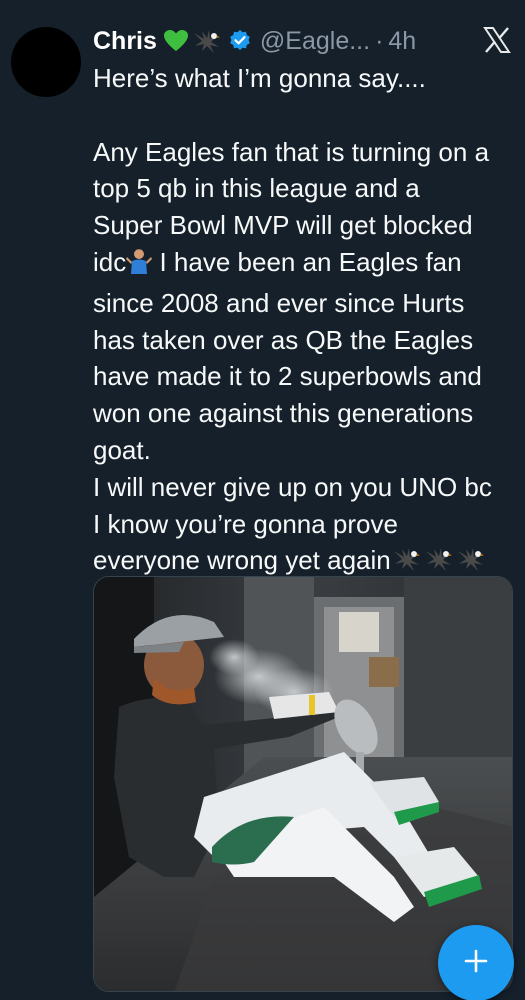  What do you see at coordinates (283, 225) in the screenshot?
I see `tweet-line: Super Bowl MVP will get blocked` at bounding box center [283, 225].